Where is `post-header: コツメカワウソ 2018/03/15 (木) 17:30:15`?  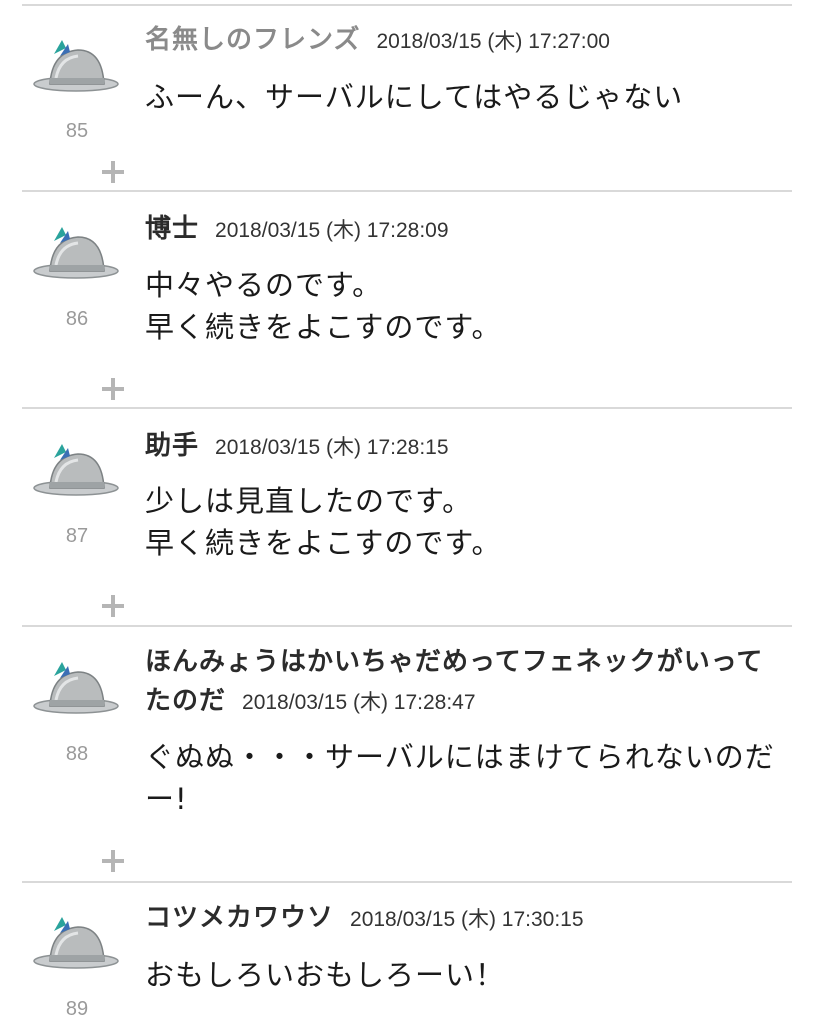
post-header: コツメカワウソ 2018/03/15 (木) 17:30:15 is located at coordinates (465, 919).